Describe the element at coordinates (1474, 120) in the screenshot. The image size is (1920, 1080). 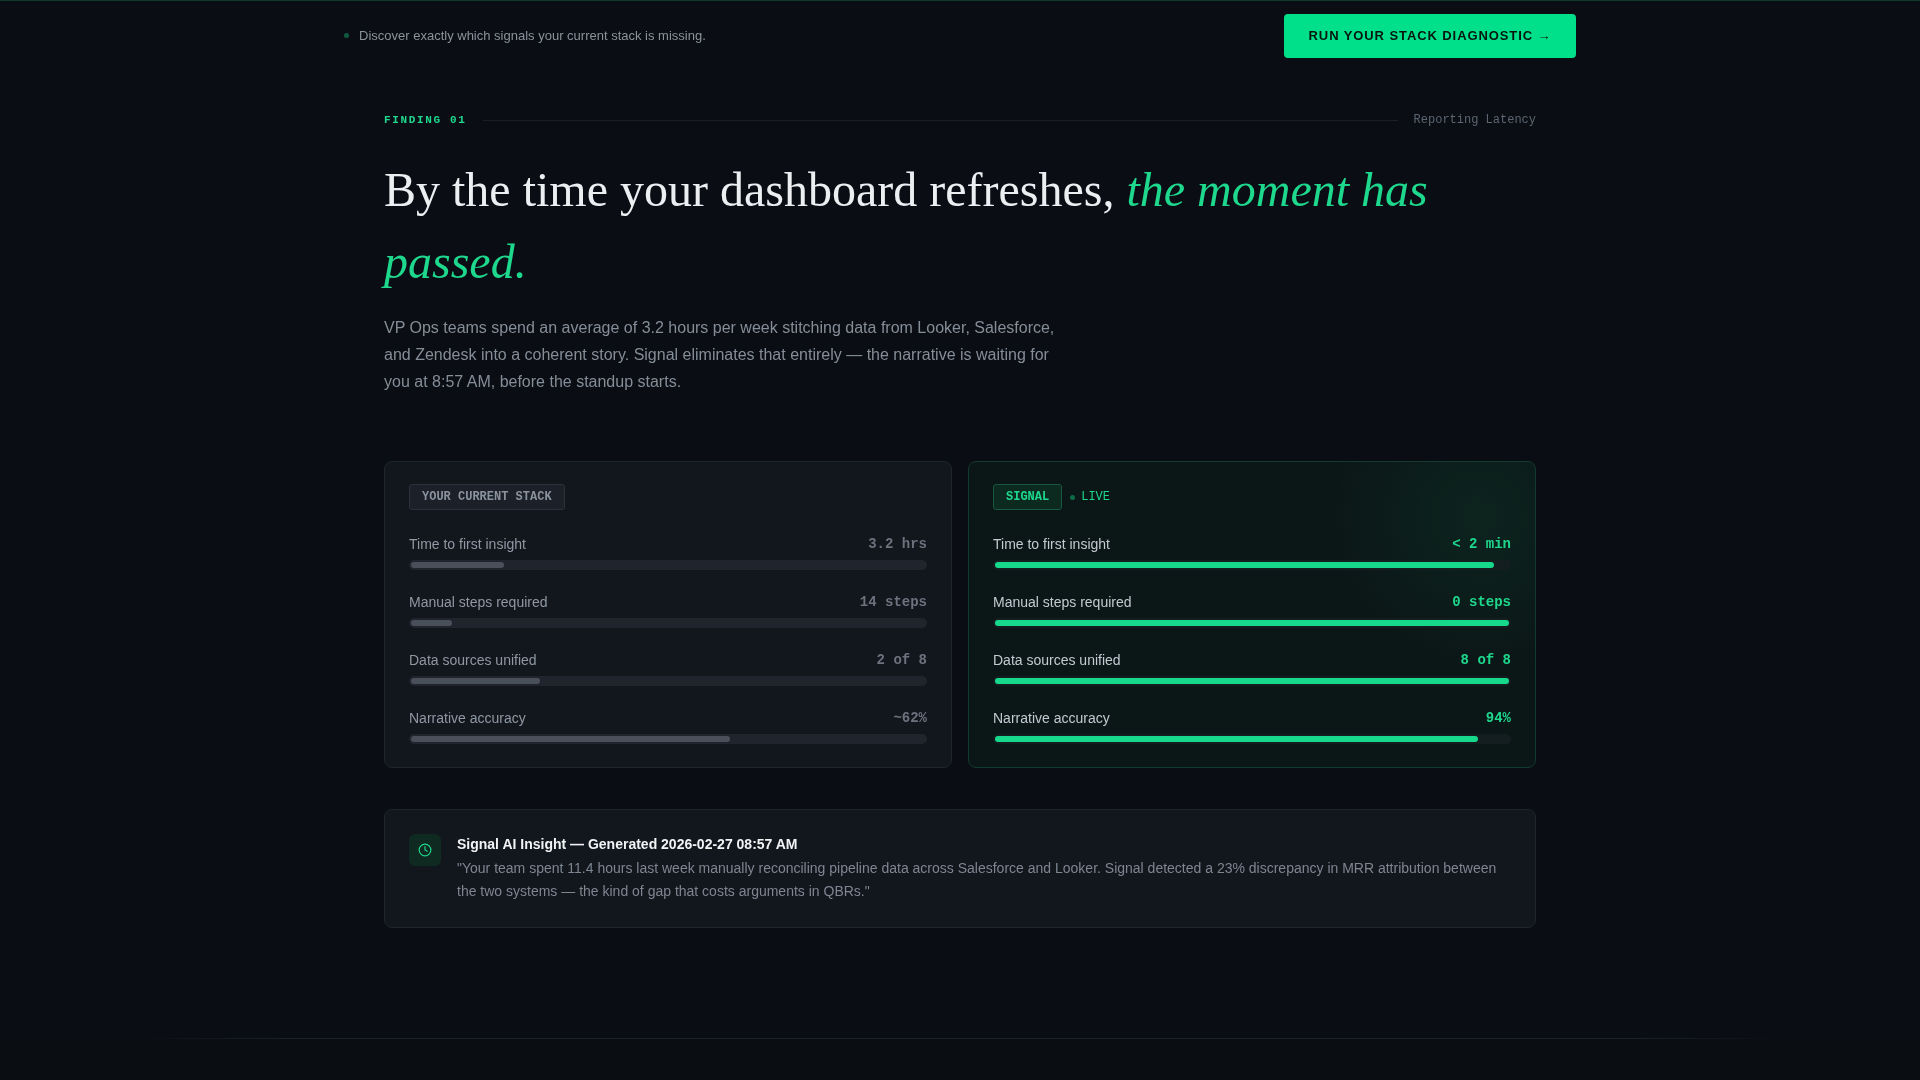
I see `finding-topic: Reporting Latency` at that location.